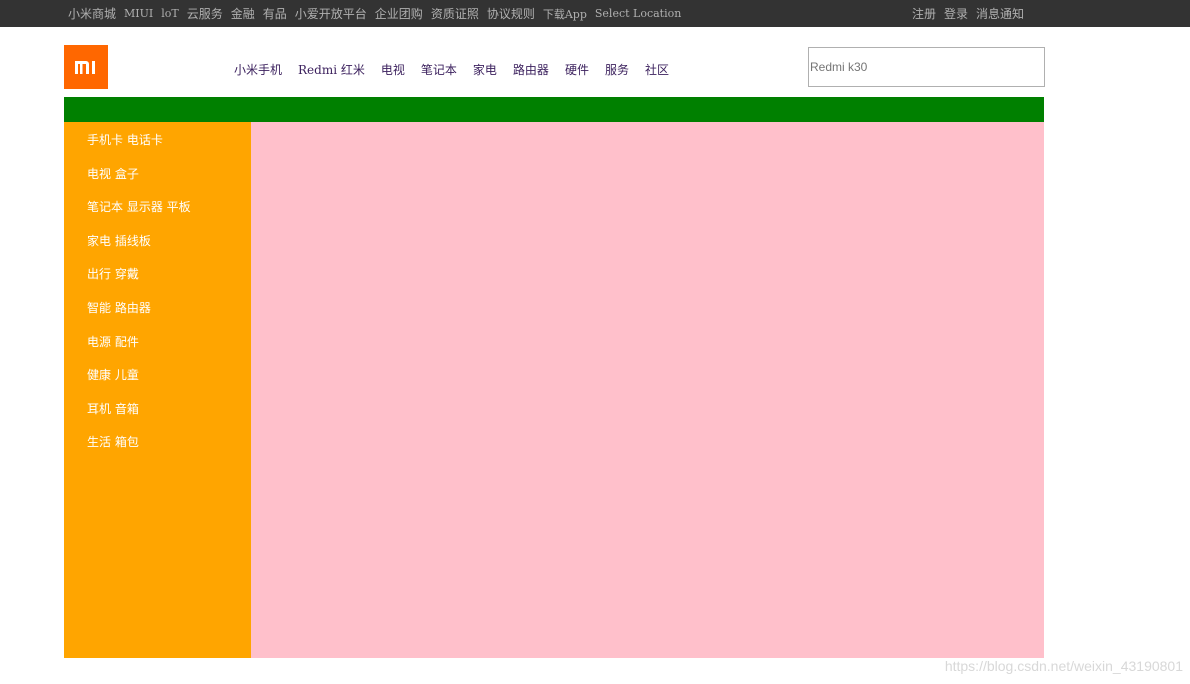 Image resolution: width=1190 pixels, height=684 pixels. I want to click on sidebar-category-item: 智能 路由器, so click(119, 307).